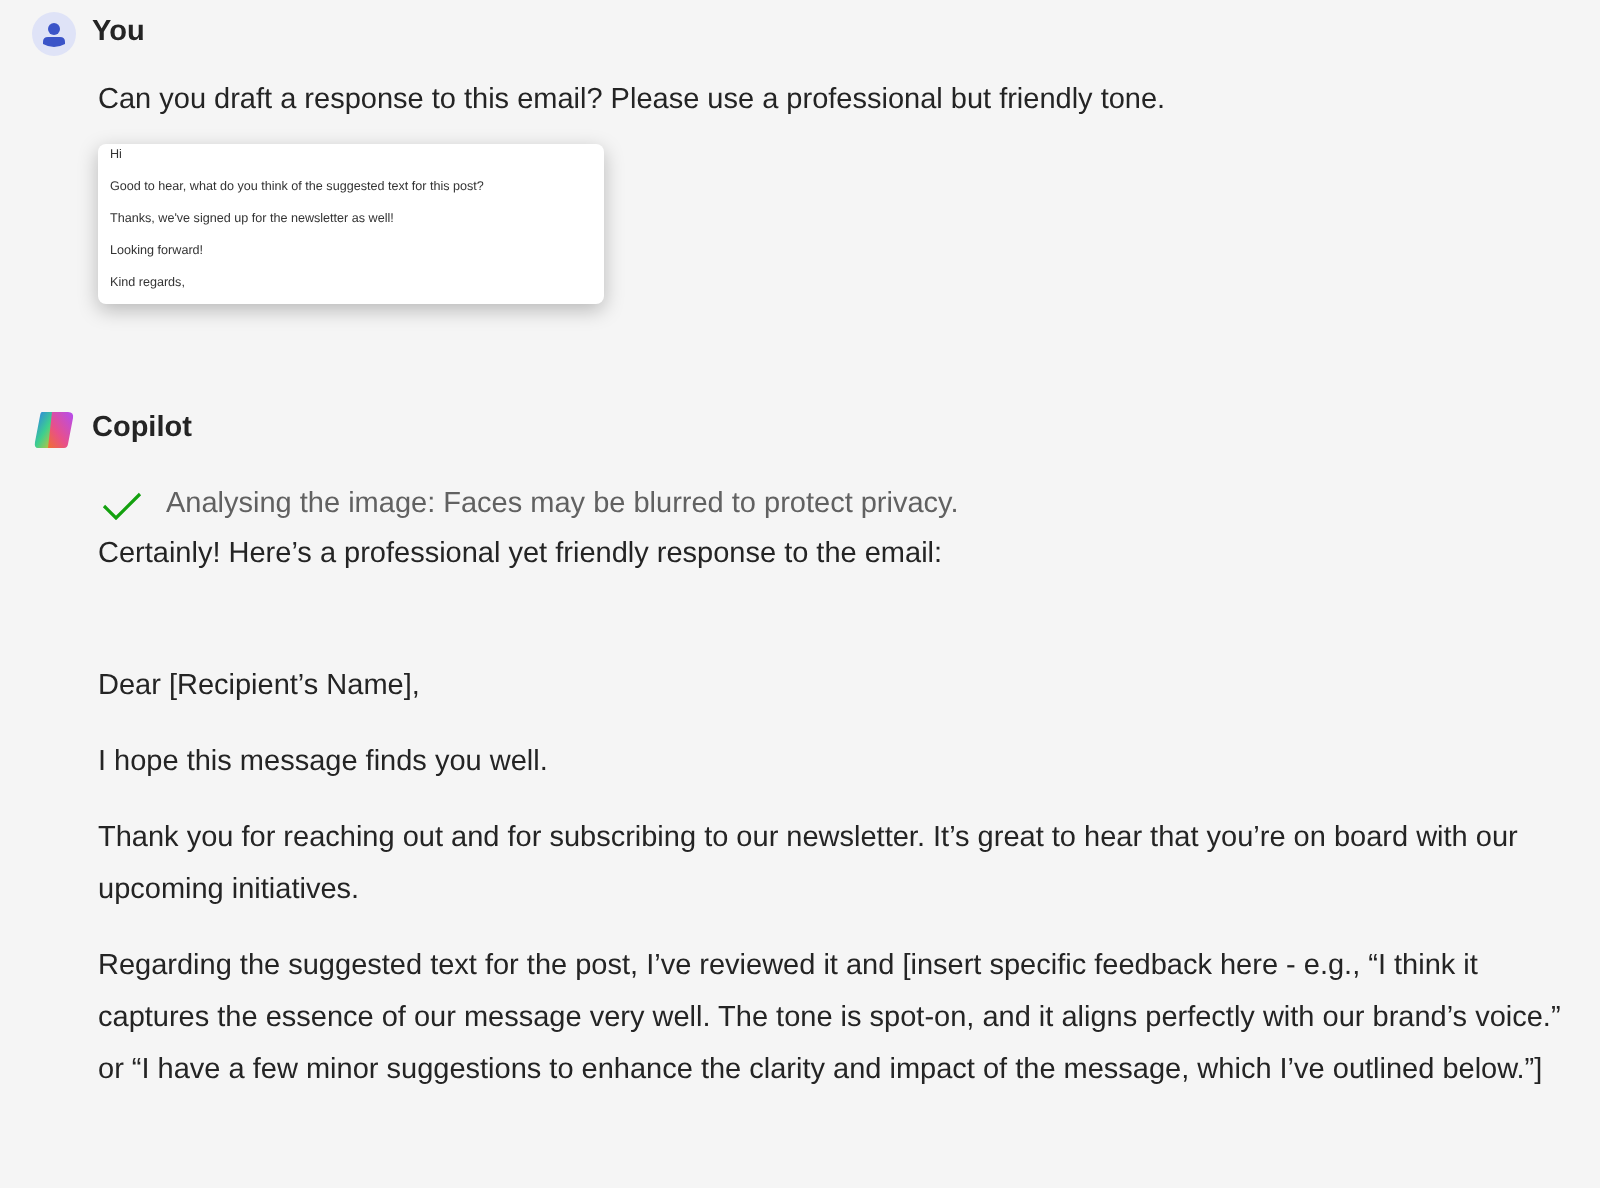 The width and height of the screenshot is (1600, 1188). I want to click on message-text: Can you draft a response to this email? Please use a professional but friendly tone., so click(633, 101).